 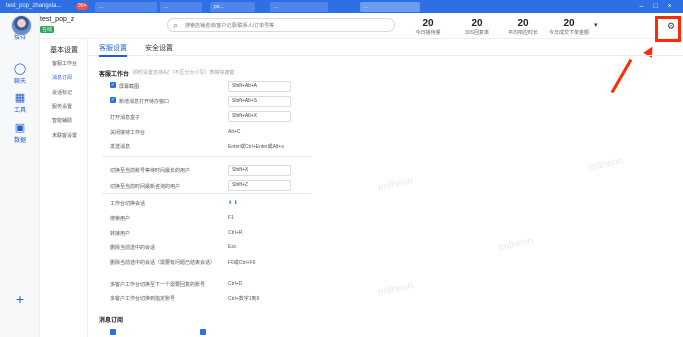 What do you see at coordinates (120, 234) in the screenshot?
I see `shortcut-label: 转接用户` at bounding box center [120, 234].